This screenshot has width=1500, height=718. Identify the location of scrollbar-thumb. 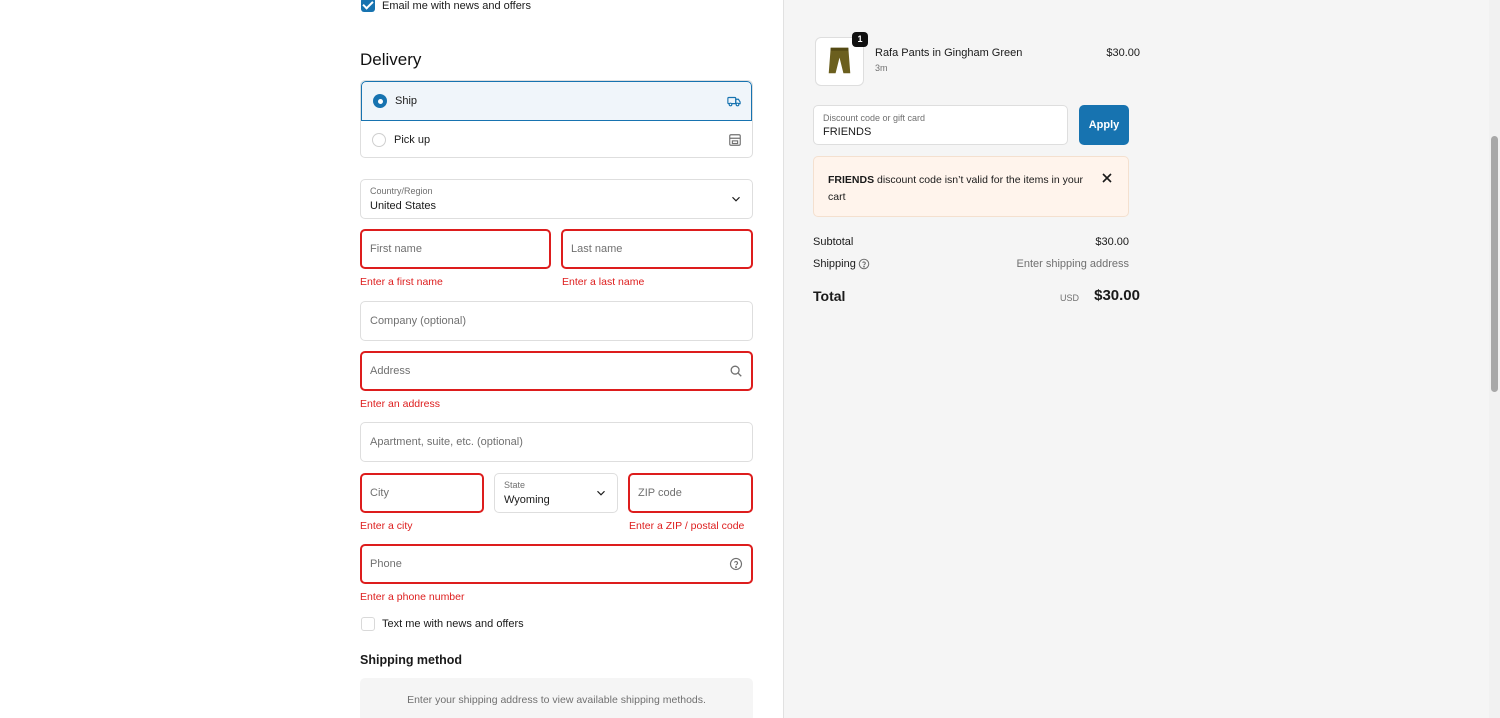
(1494, 264).